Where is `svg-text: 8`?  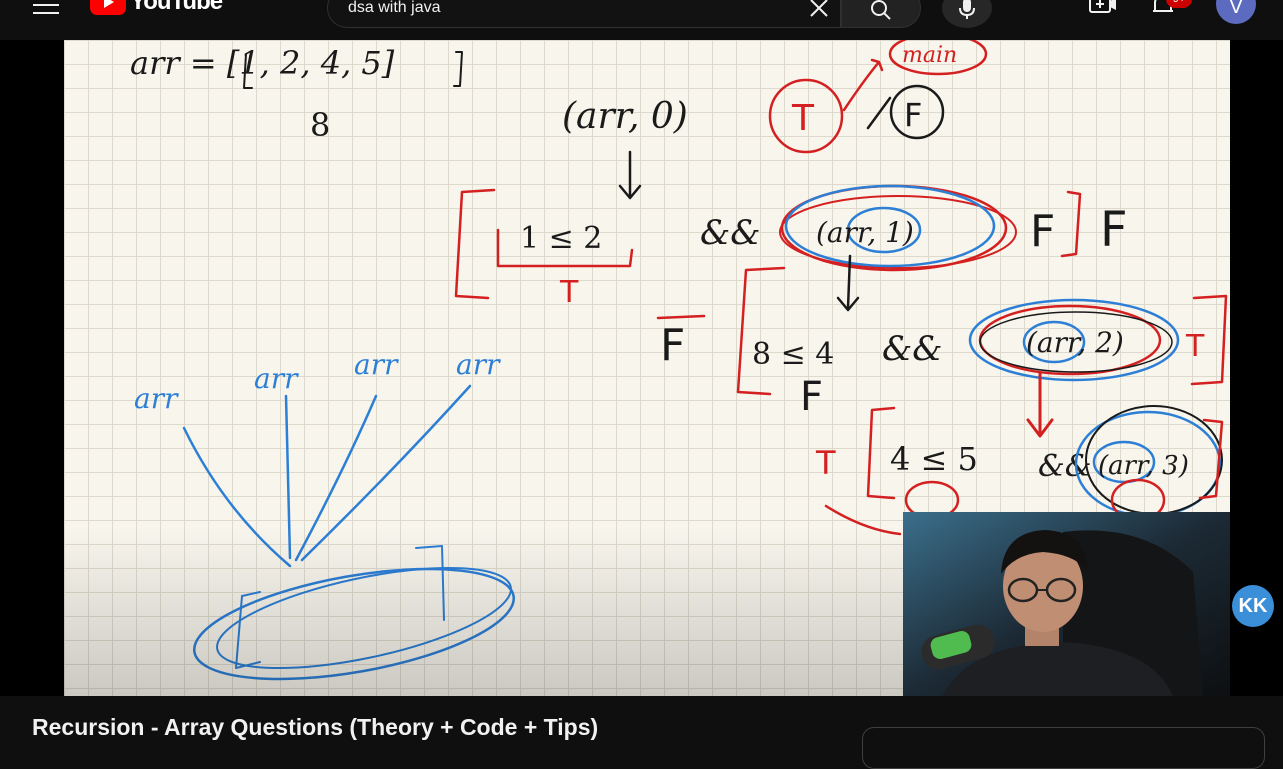
svg-text: 8 is located at coordinates (320, 125).